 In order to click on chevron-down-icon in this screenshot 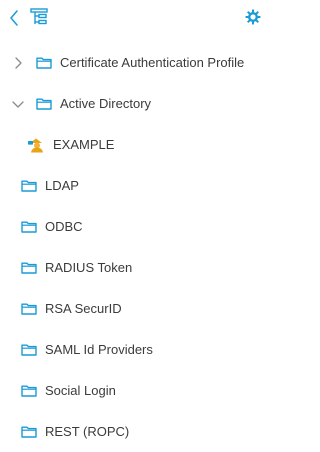, I will do `click(18, 104)`.